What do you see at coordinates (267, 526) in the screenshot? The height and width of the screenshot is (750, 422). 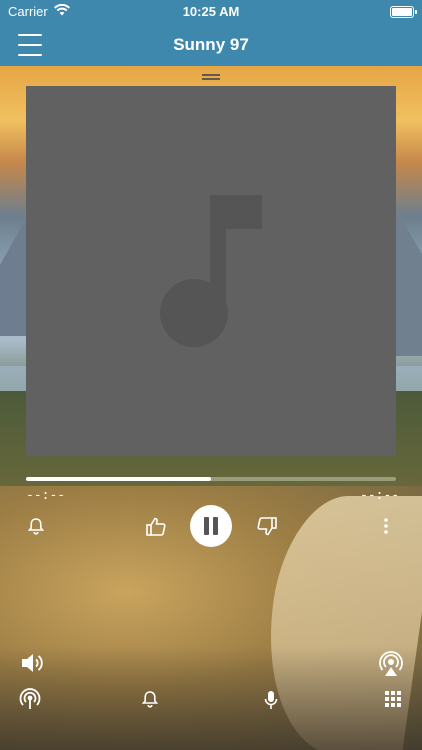 I see `thumbs-down-icon` at bounding box center [267, 526].